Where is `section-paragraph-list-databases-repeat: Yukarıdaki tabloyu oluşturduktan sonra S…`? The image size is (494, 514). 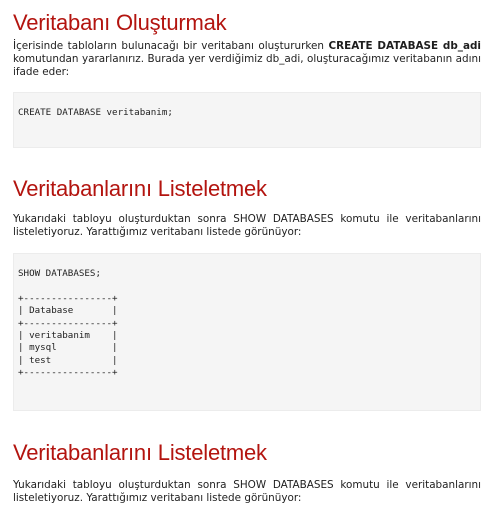
section-paragraph-list-databases-repeat: Yukarıdaki tabloyu oluşturduktan sonra S… is located at coordinates (247, 491).